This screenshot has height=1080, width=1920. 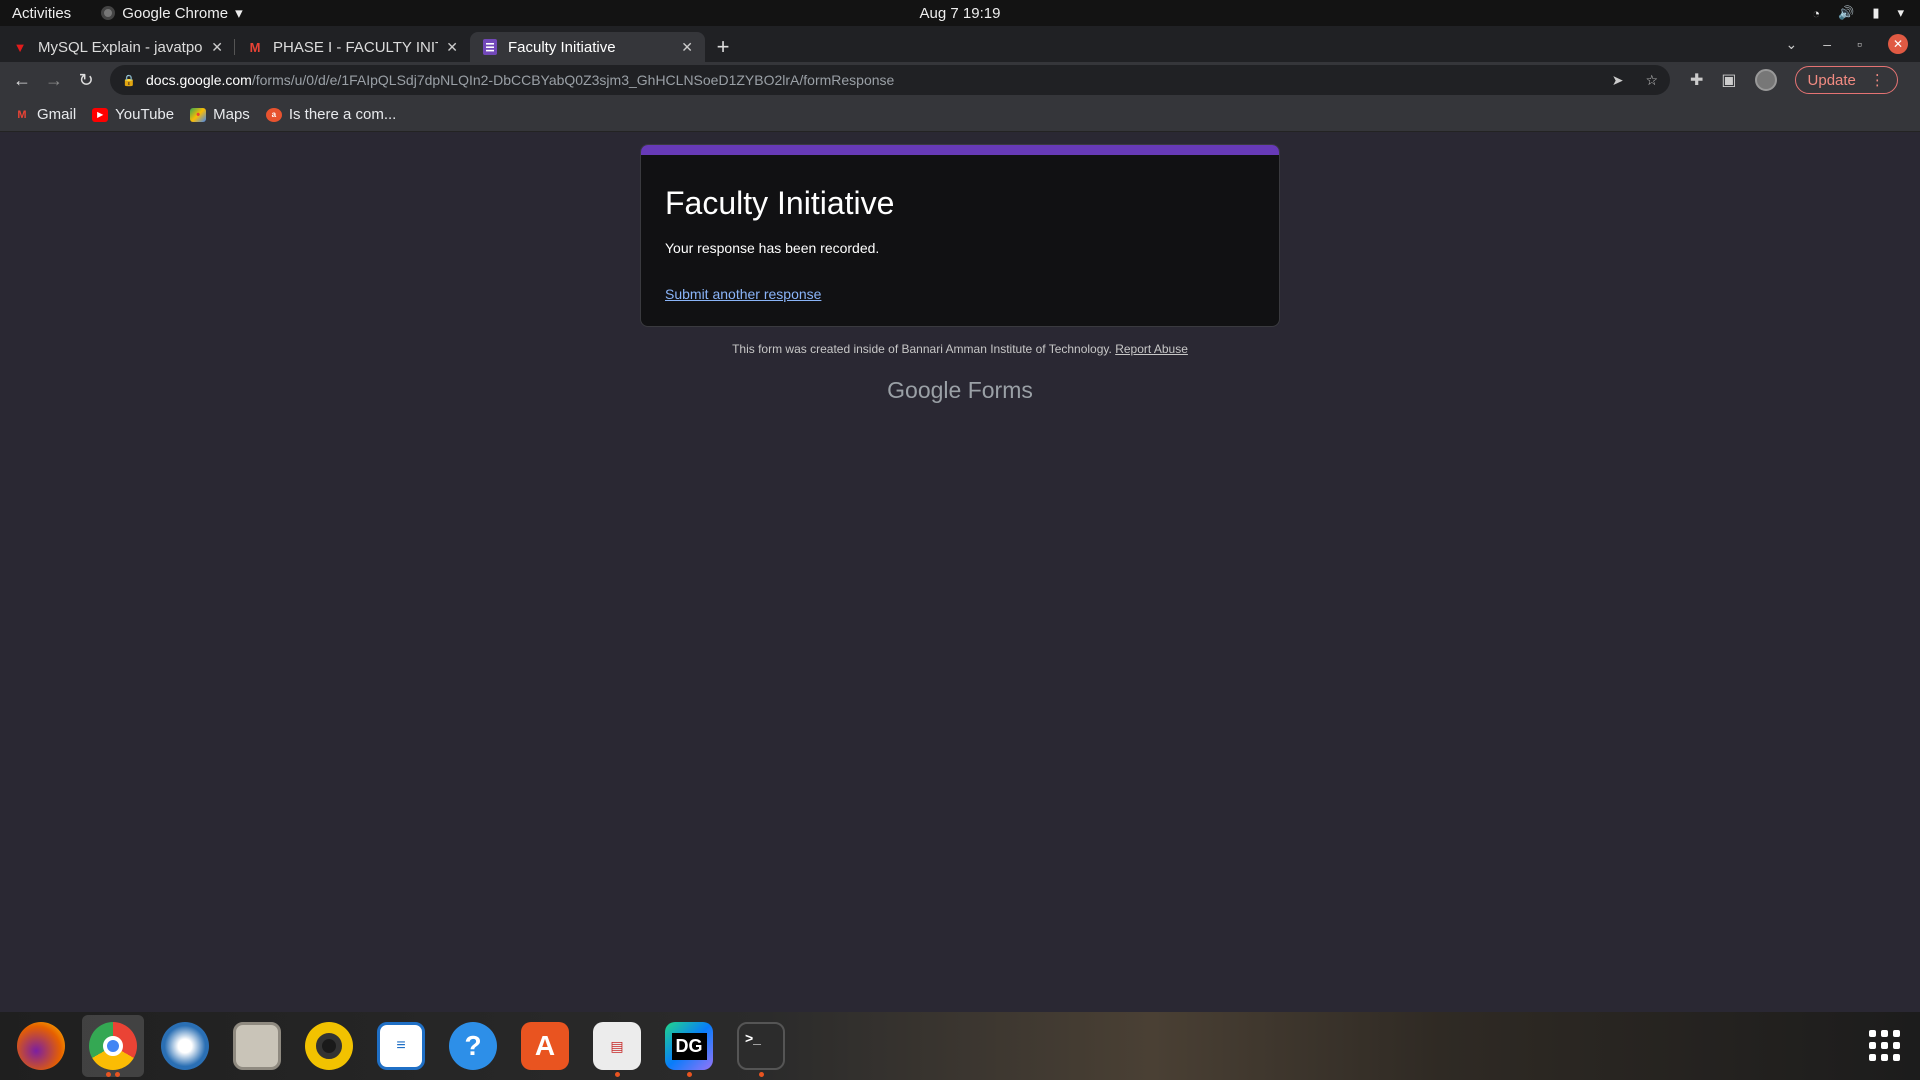 What do you see at coordinates (121, 47) in the screenshot?
I see `tab-title: MySQL Explain - javatpoint` at bounding box center [121, 47].